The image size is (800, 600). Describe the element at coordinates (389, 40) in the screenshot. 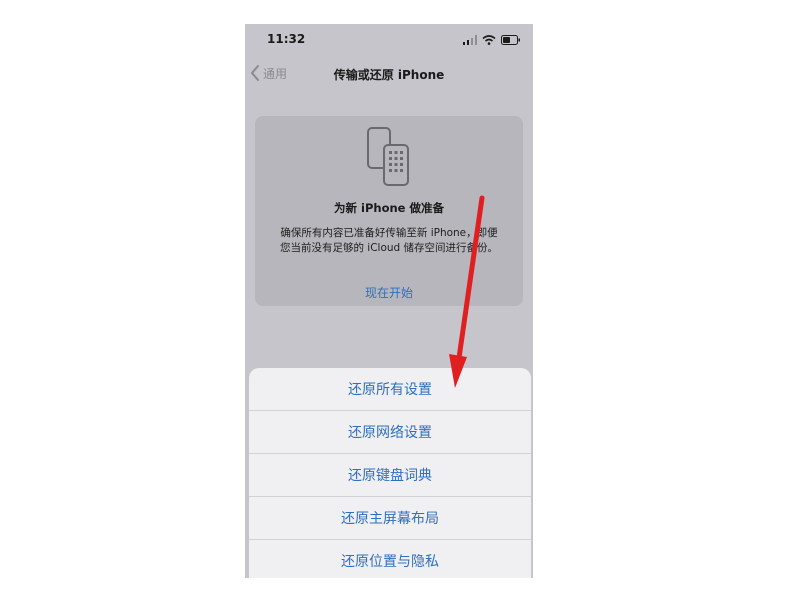

I see `status-bar: 11:32` at that location.